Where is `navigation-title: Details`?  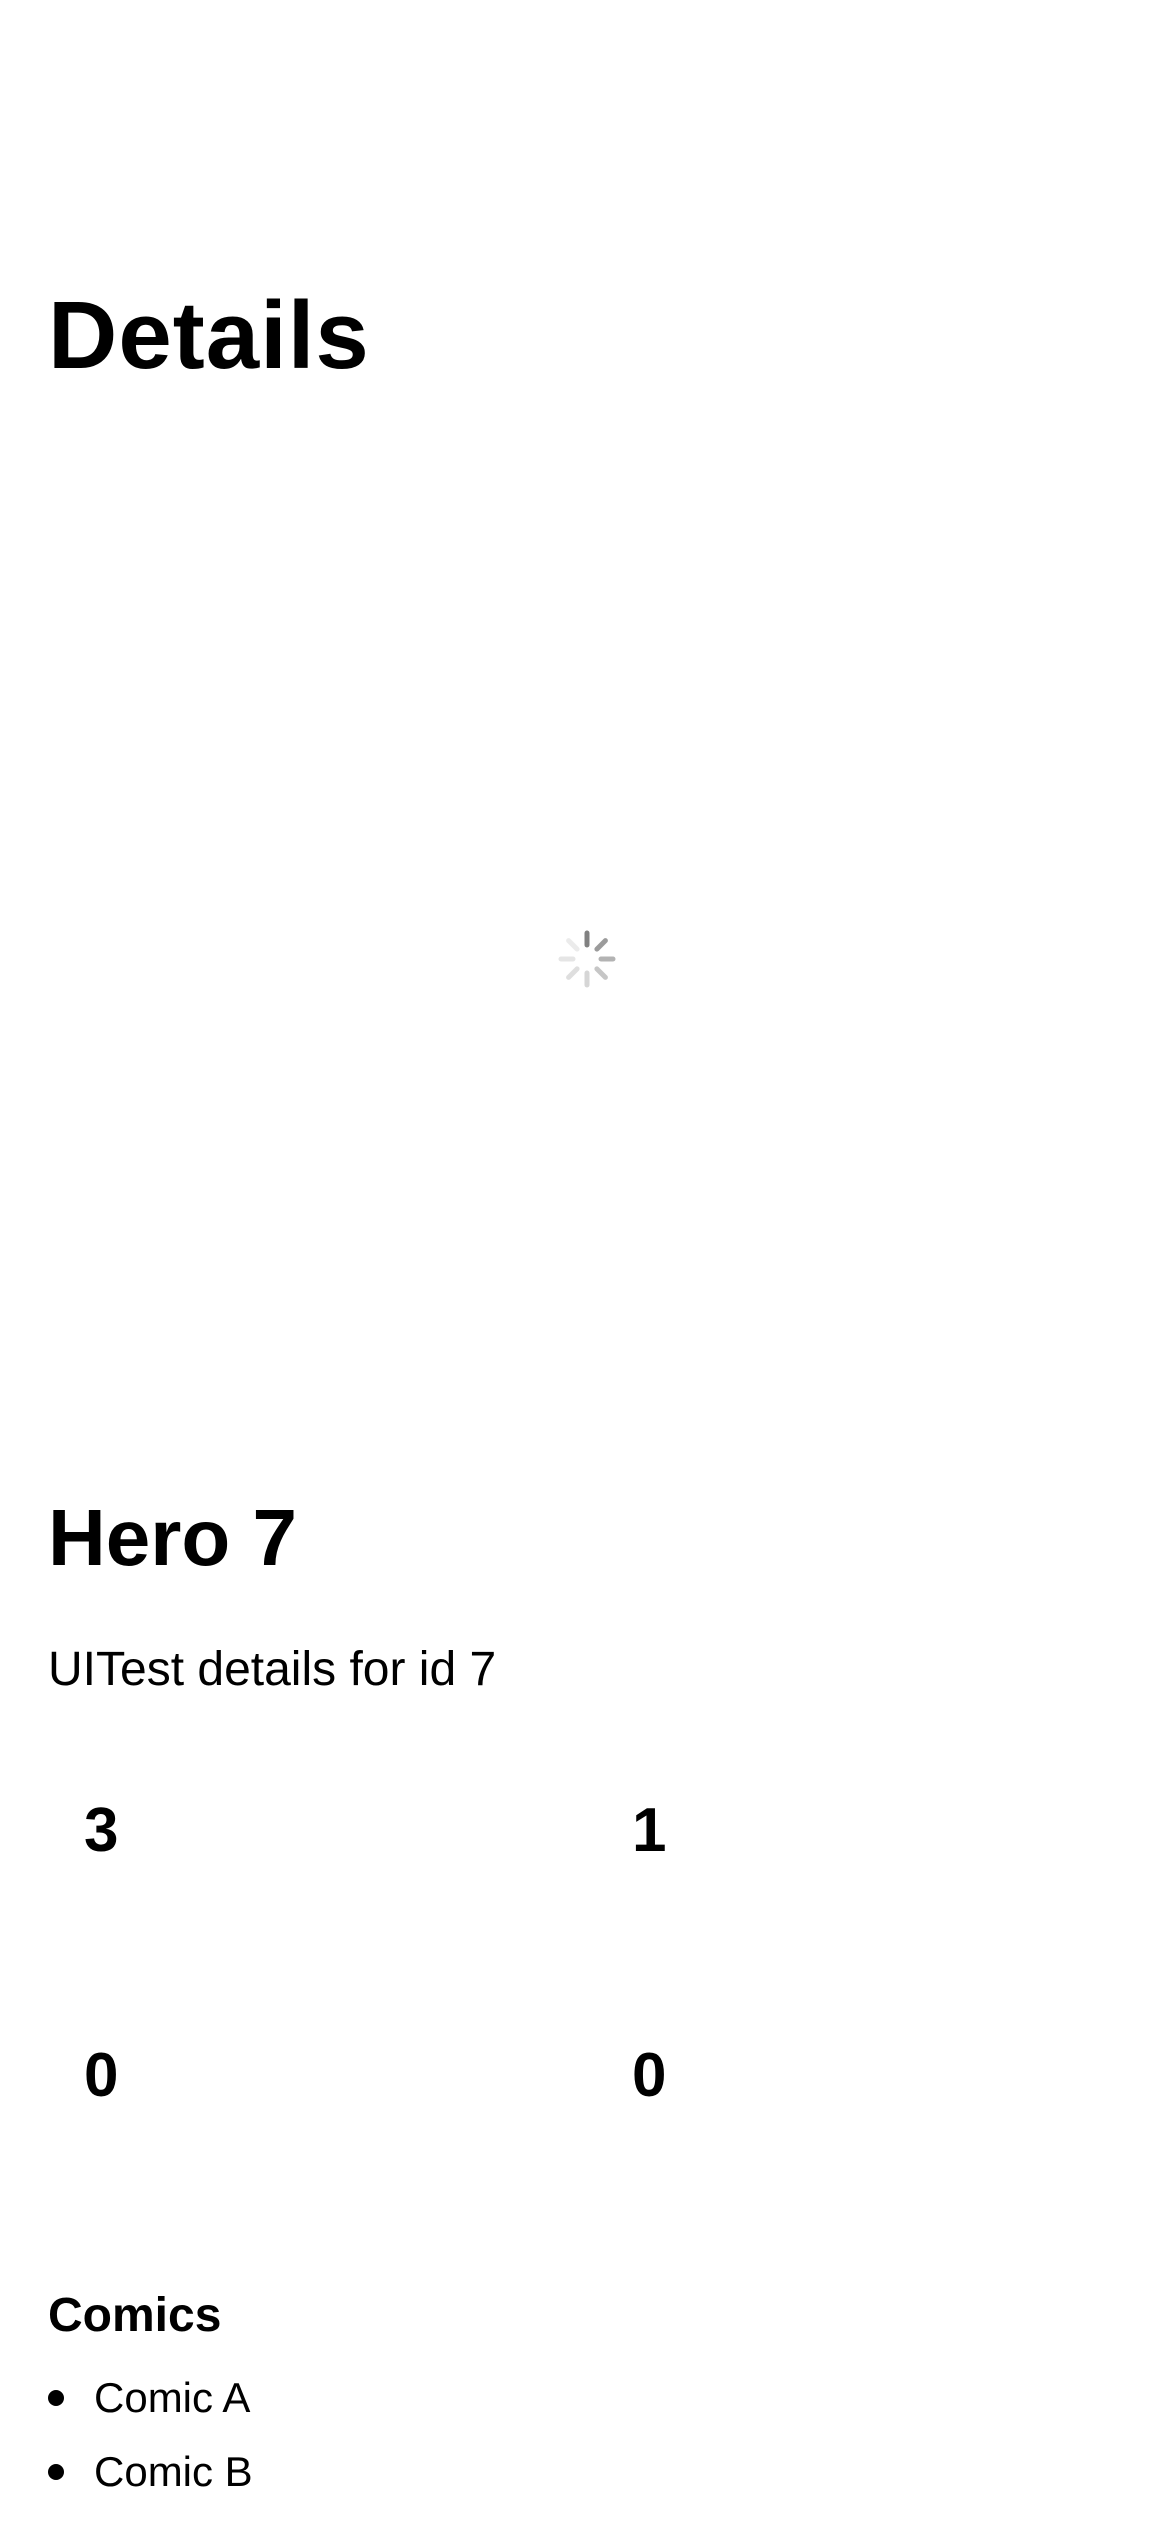 navigation-title: Details is located at coordinates (209, 335).